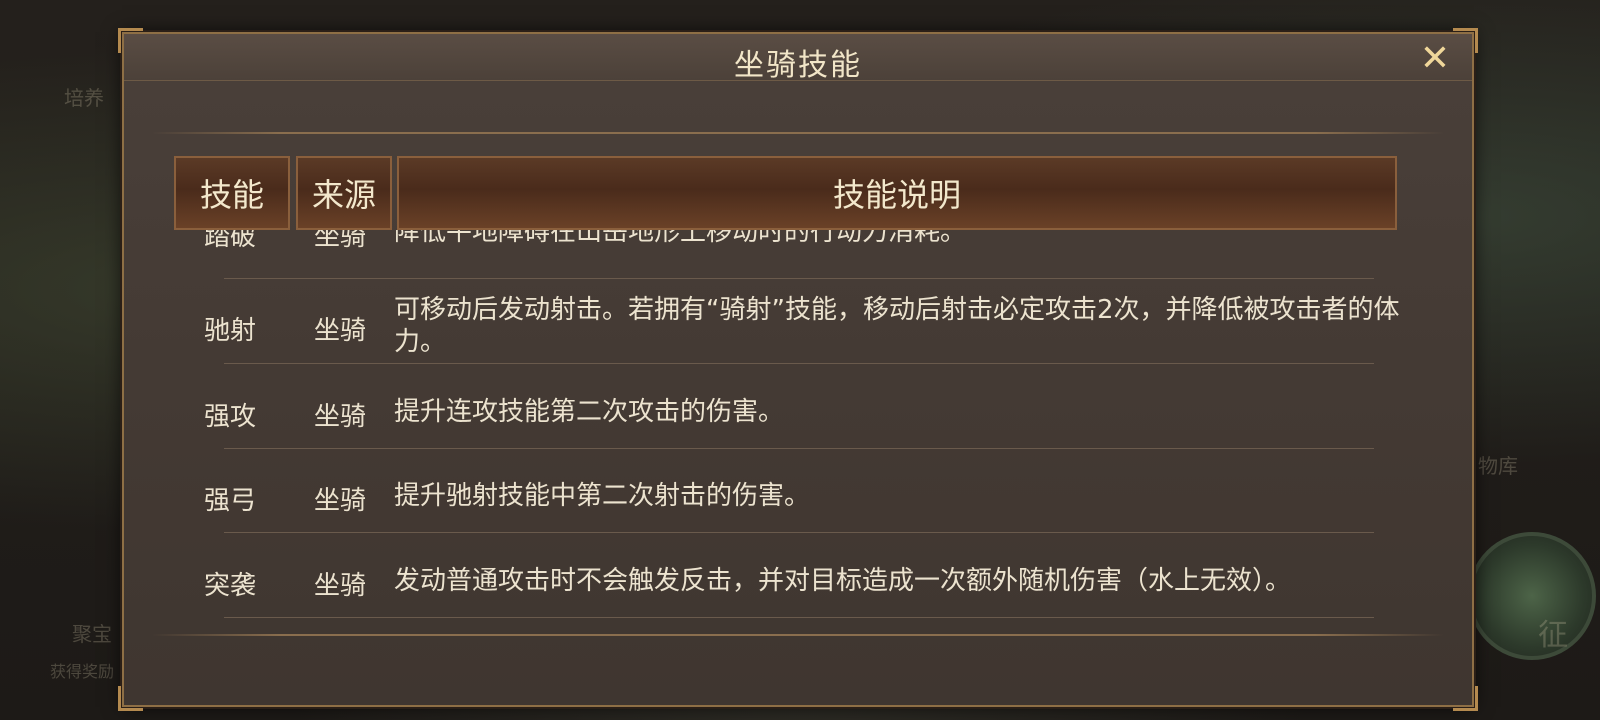  I want to click on bg-label-cultivate: 培养, so click(84, 98).